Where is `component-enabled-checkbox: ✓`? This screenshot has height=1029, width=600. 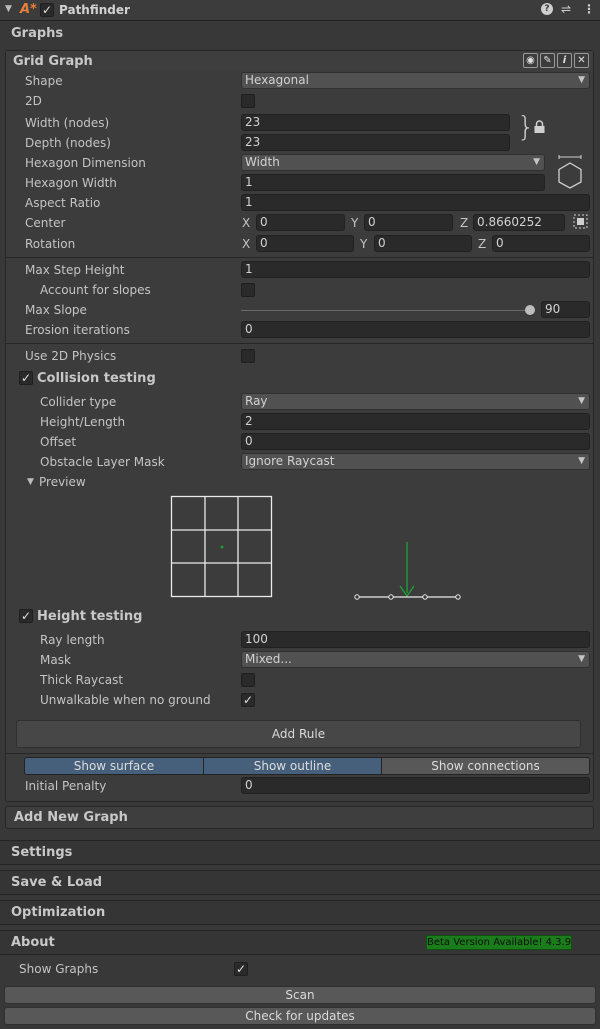
component-enabled-checkbox: ✓ is located at coordinates (47, 10).